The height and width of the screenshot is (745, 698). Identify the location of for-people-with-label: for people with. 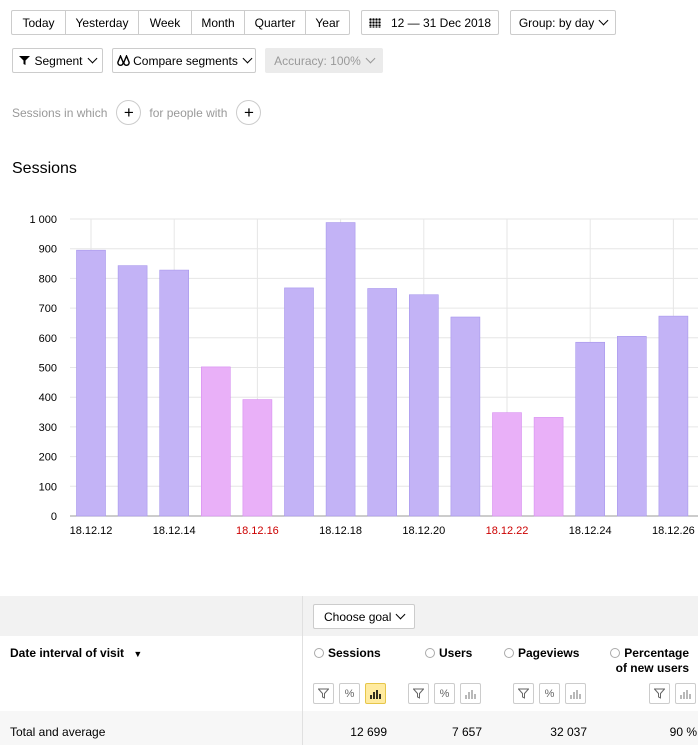
(188, 112).